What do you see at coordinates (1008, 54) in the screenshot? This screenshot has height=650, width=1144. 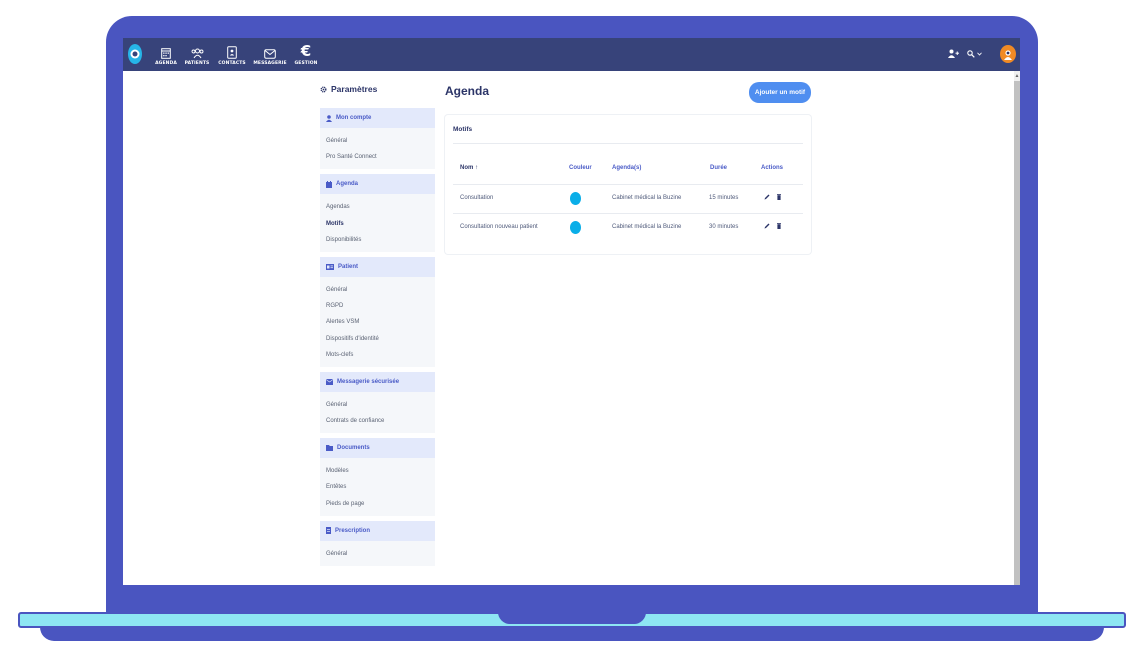 I see `user-avatar` at bounding box center [1008, 54].